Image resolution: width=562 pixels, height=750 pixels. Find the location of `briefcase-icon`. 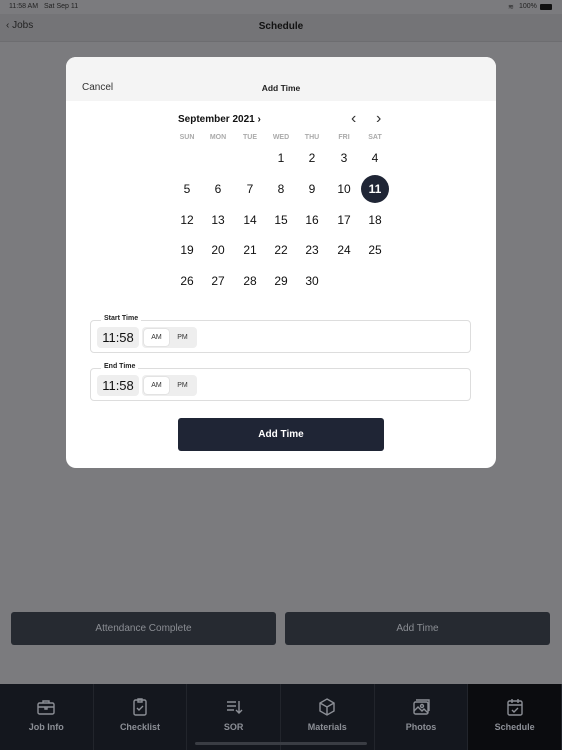

briefcase-icon is located at coordinates (46, 707).